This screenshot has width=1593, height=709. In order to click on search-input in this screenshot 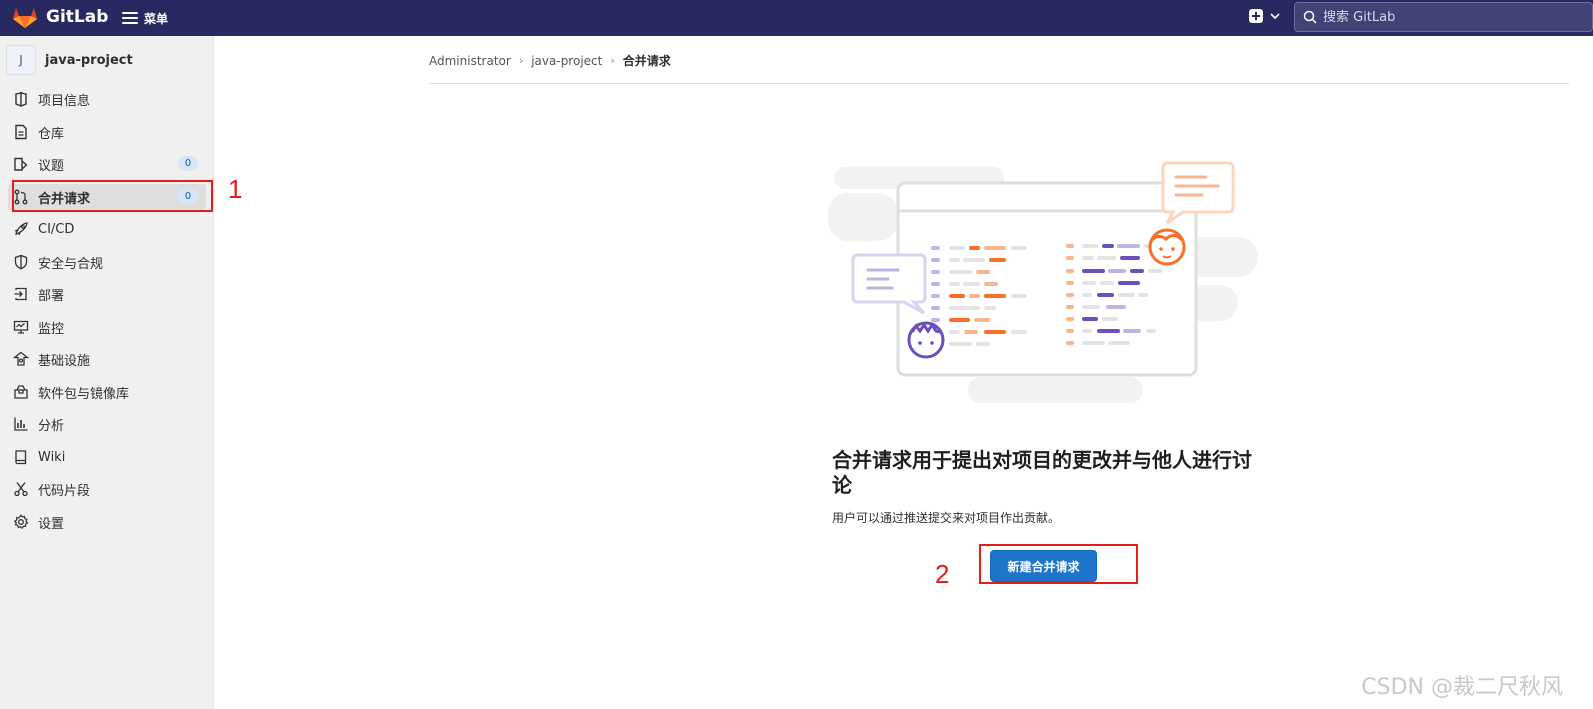, I will do `click(1453, 17)`.